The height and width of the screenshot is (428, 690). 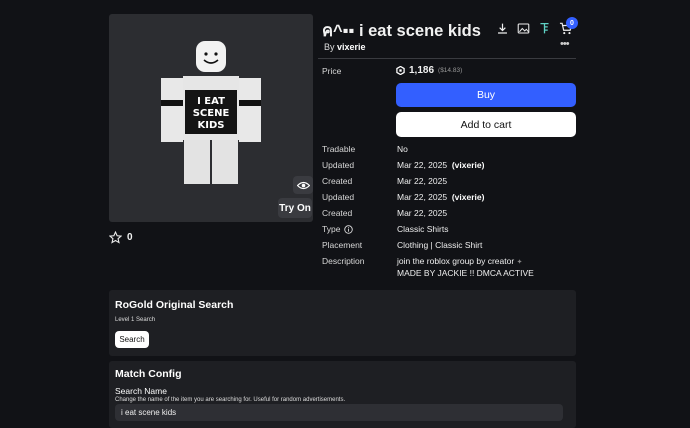 I want to click on type-label-text: Type, so click(x=331, y=229).